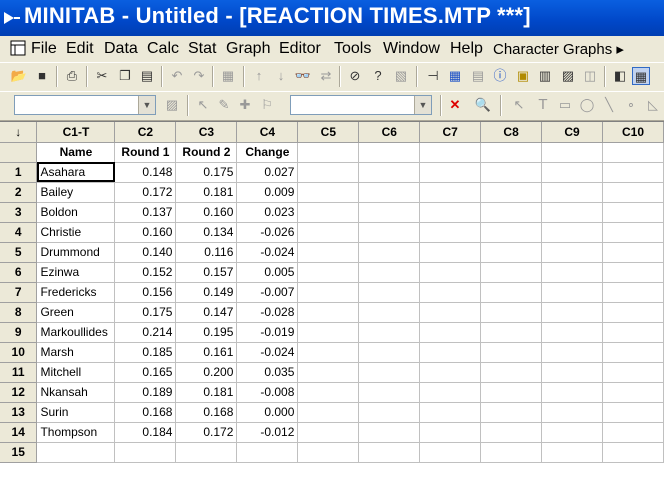 The height and width of the screenshot is (479, 664). I want to click on cell-change: 0.023, so click(267, 212).